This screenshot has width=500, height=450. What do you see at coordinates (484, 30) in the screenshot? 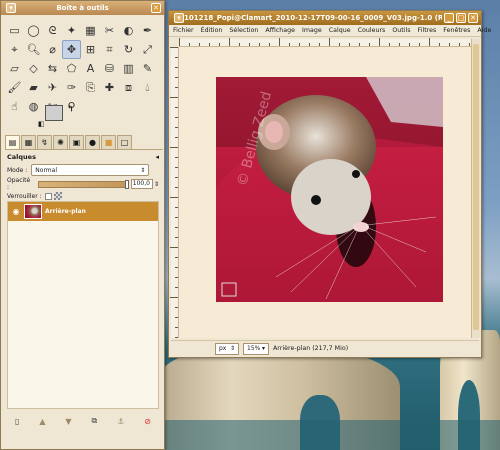
I see `menu-10: Aide` at bounding box center [484, 30].